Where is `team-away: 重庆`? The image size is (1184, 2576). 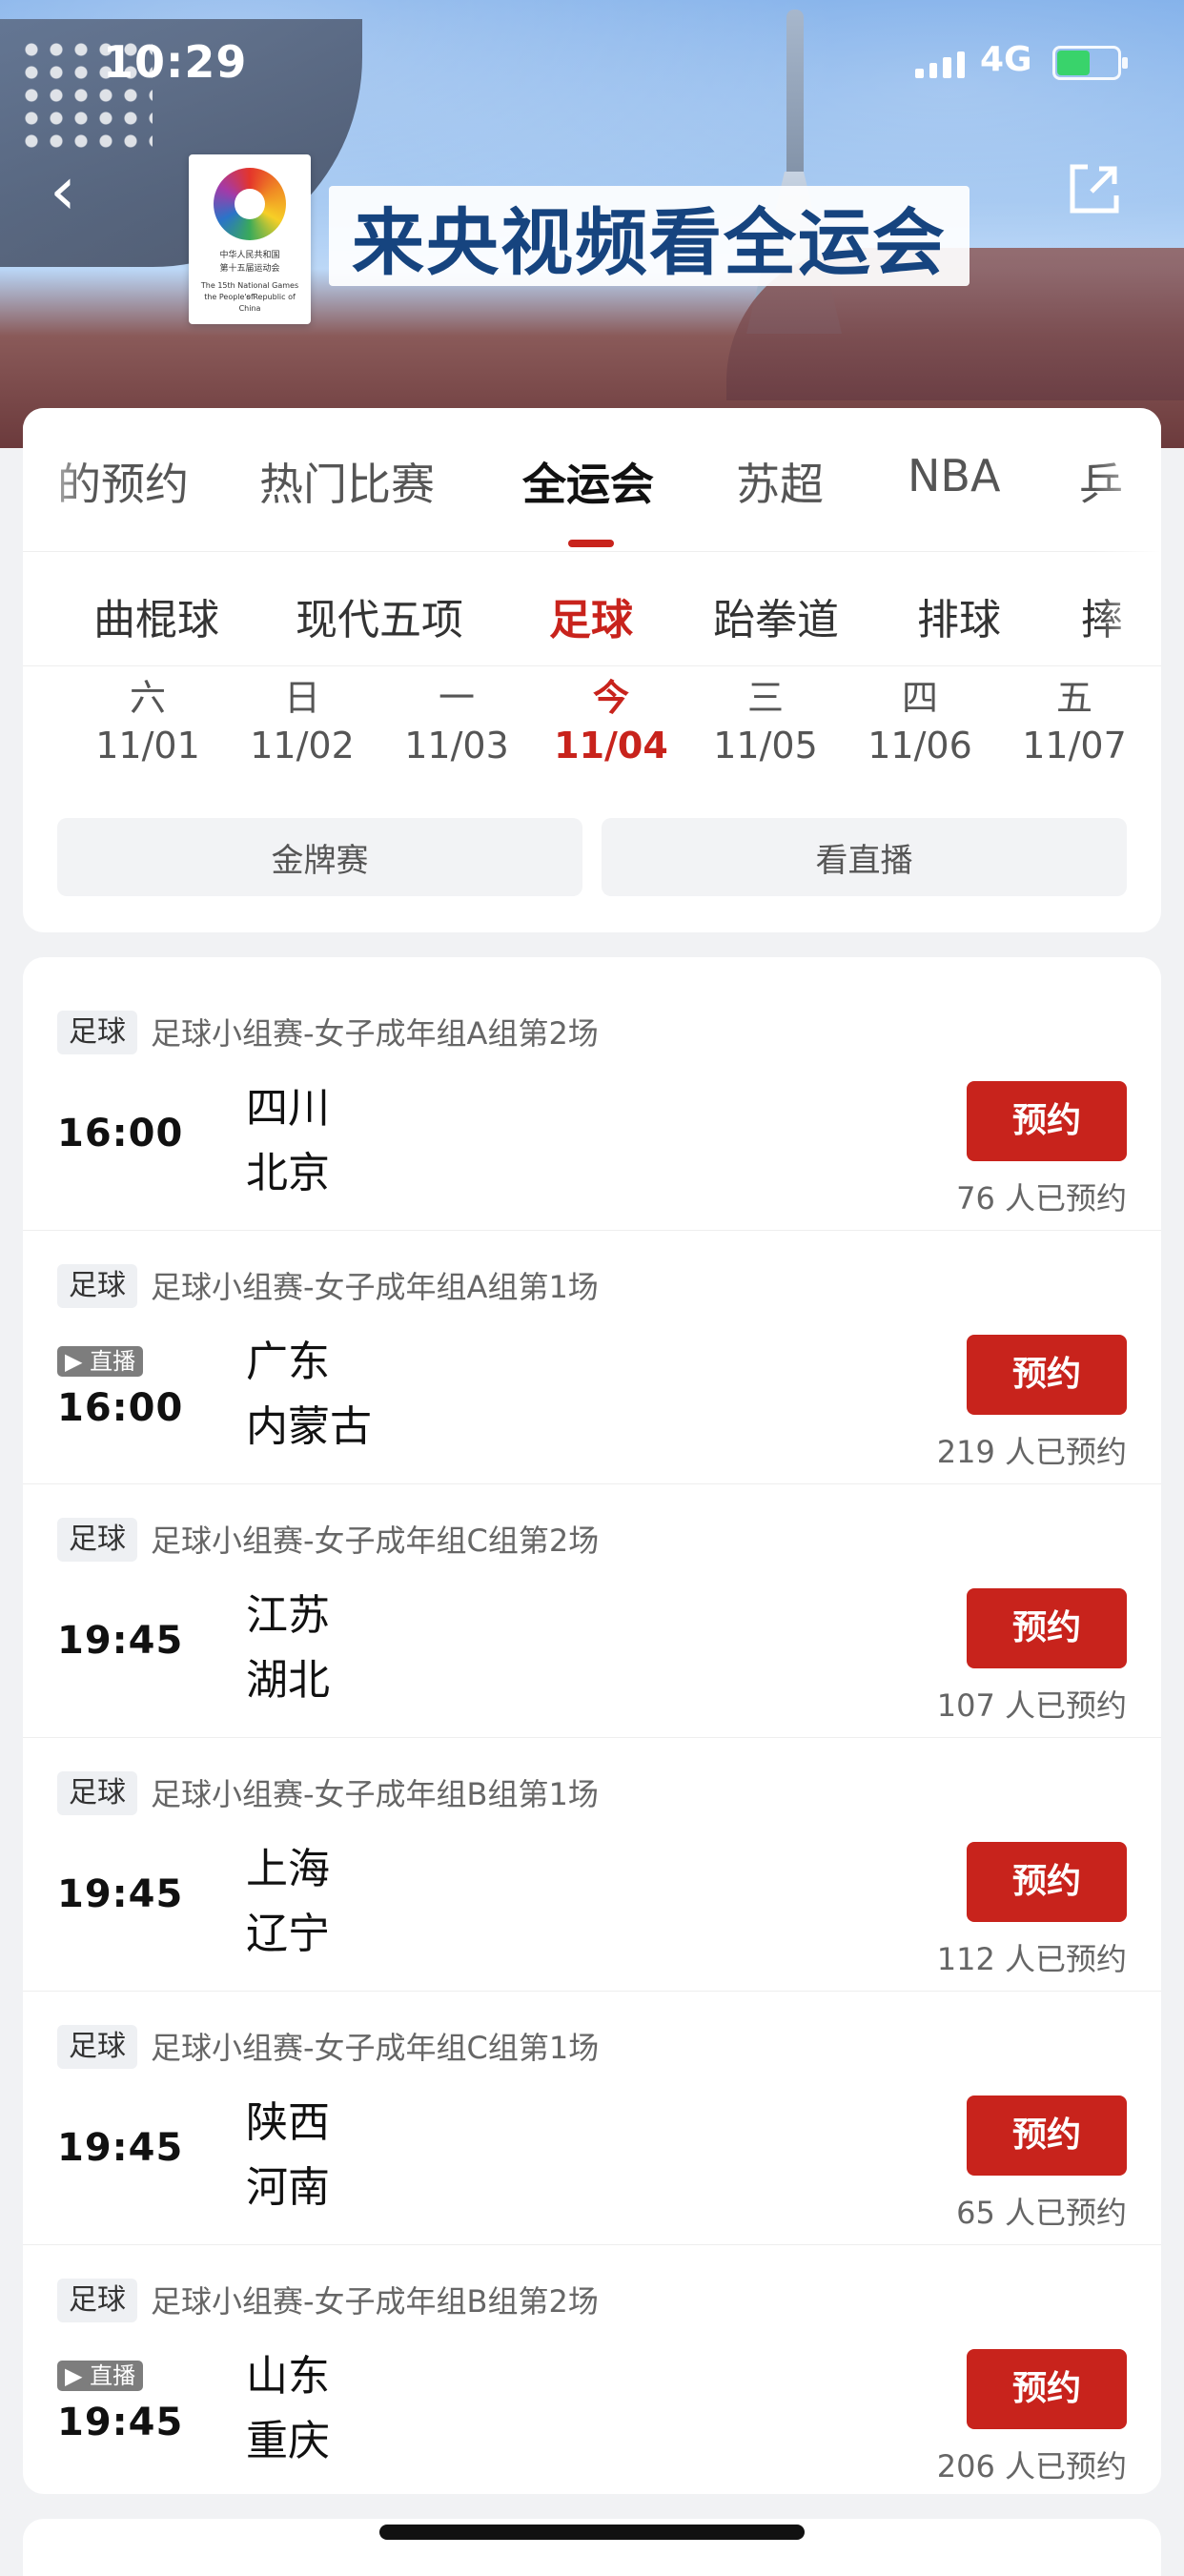
team-away: 重庆 is located at coordinates (288, 2441).